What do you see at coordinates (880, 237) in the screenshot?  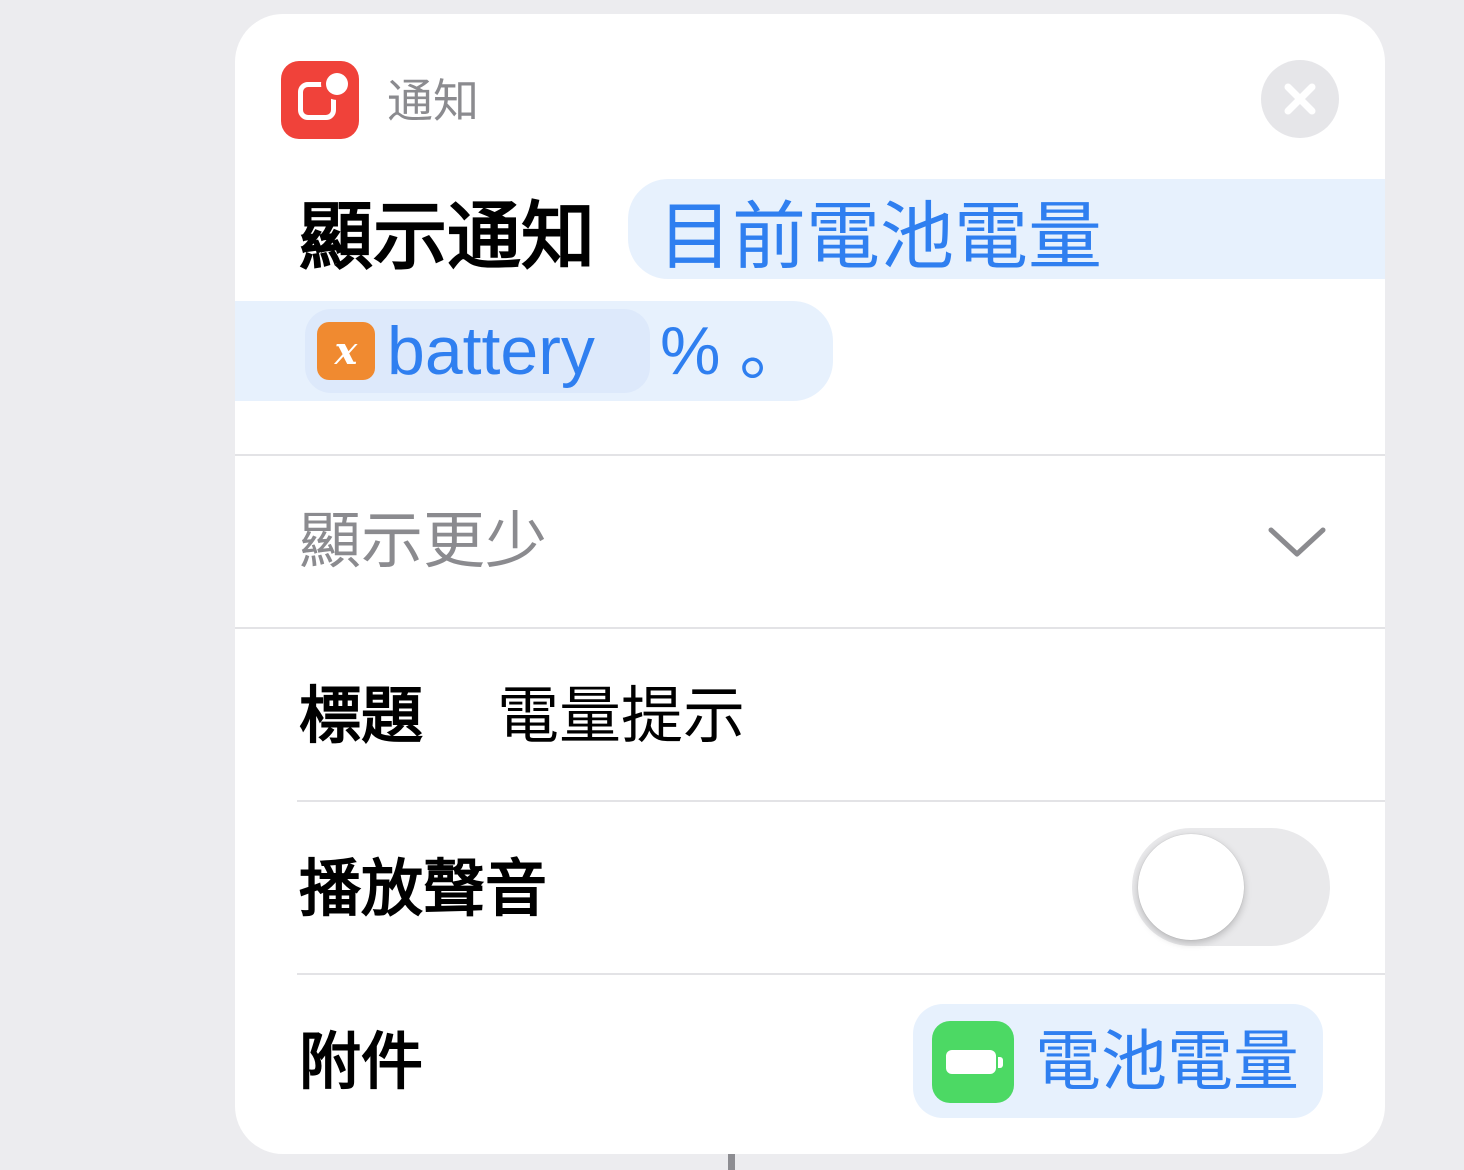 I see `notification-body-text: 目前電池電量` at bounding box center [880, 237].